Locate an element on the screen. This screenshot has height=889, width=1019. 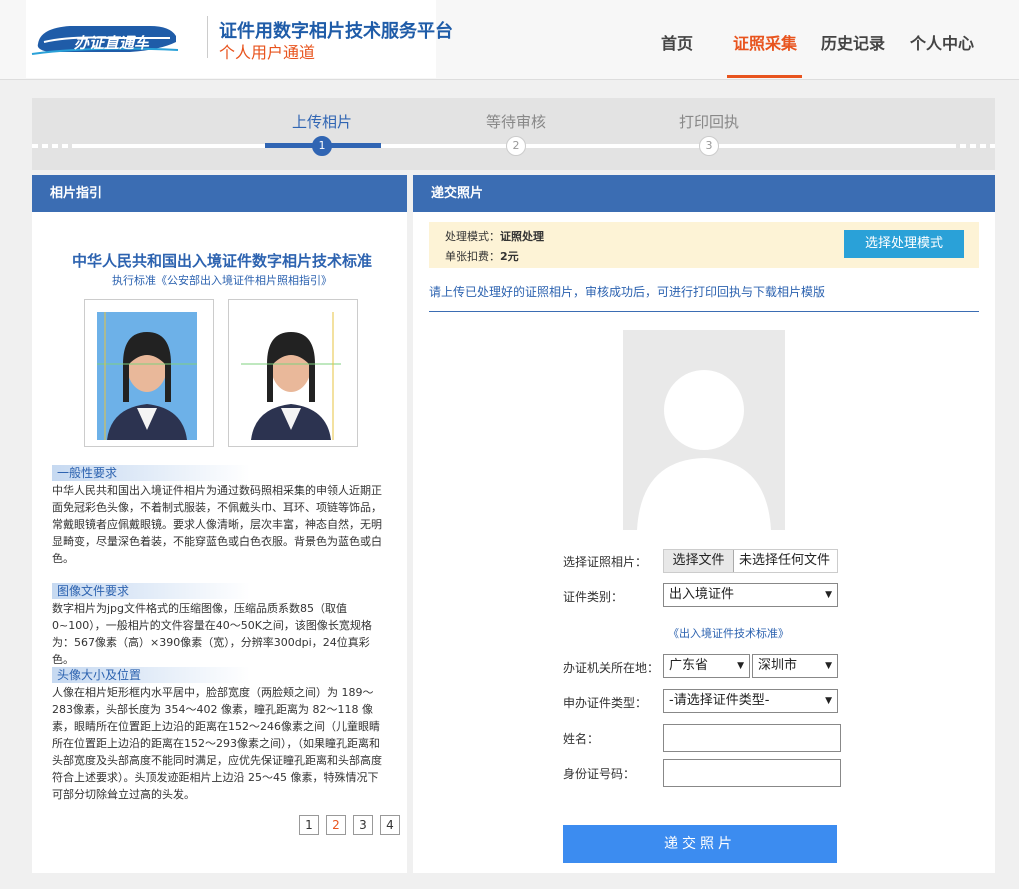
photo-guide-header: 相片指引 is located at coordinates (219, 193).